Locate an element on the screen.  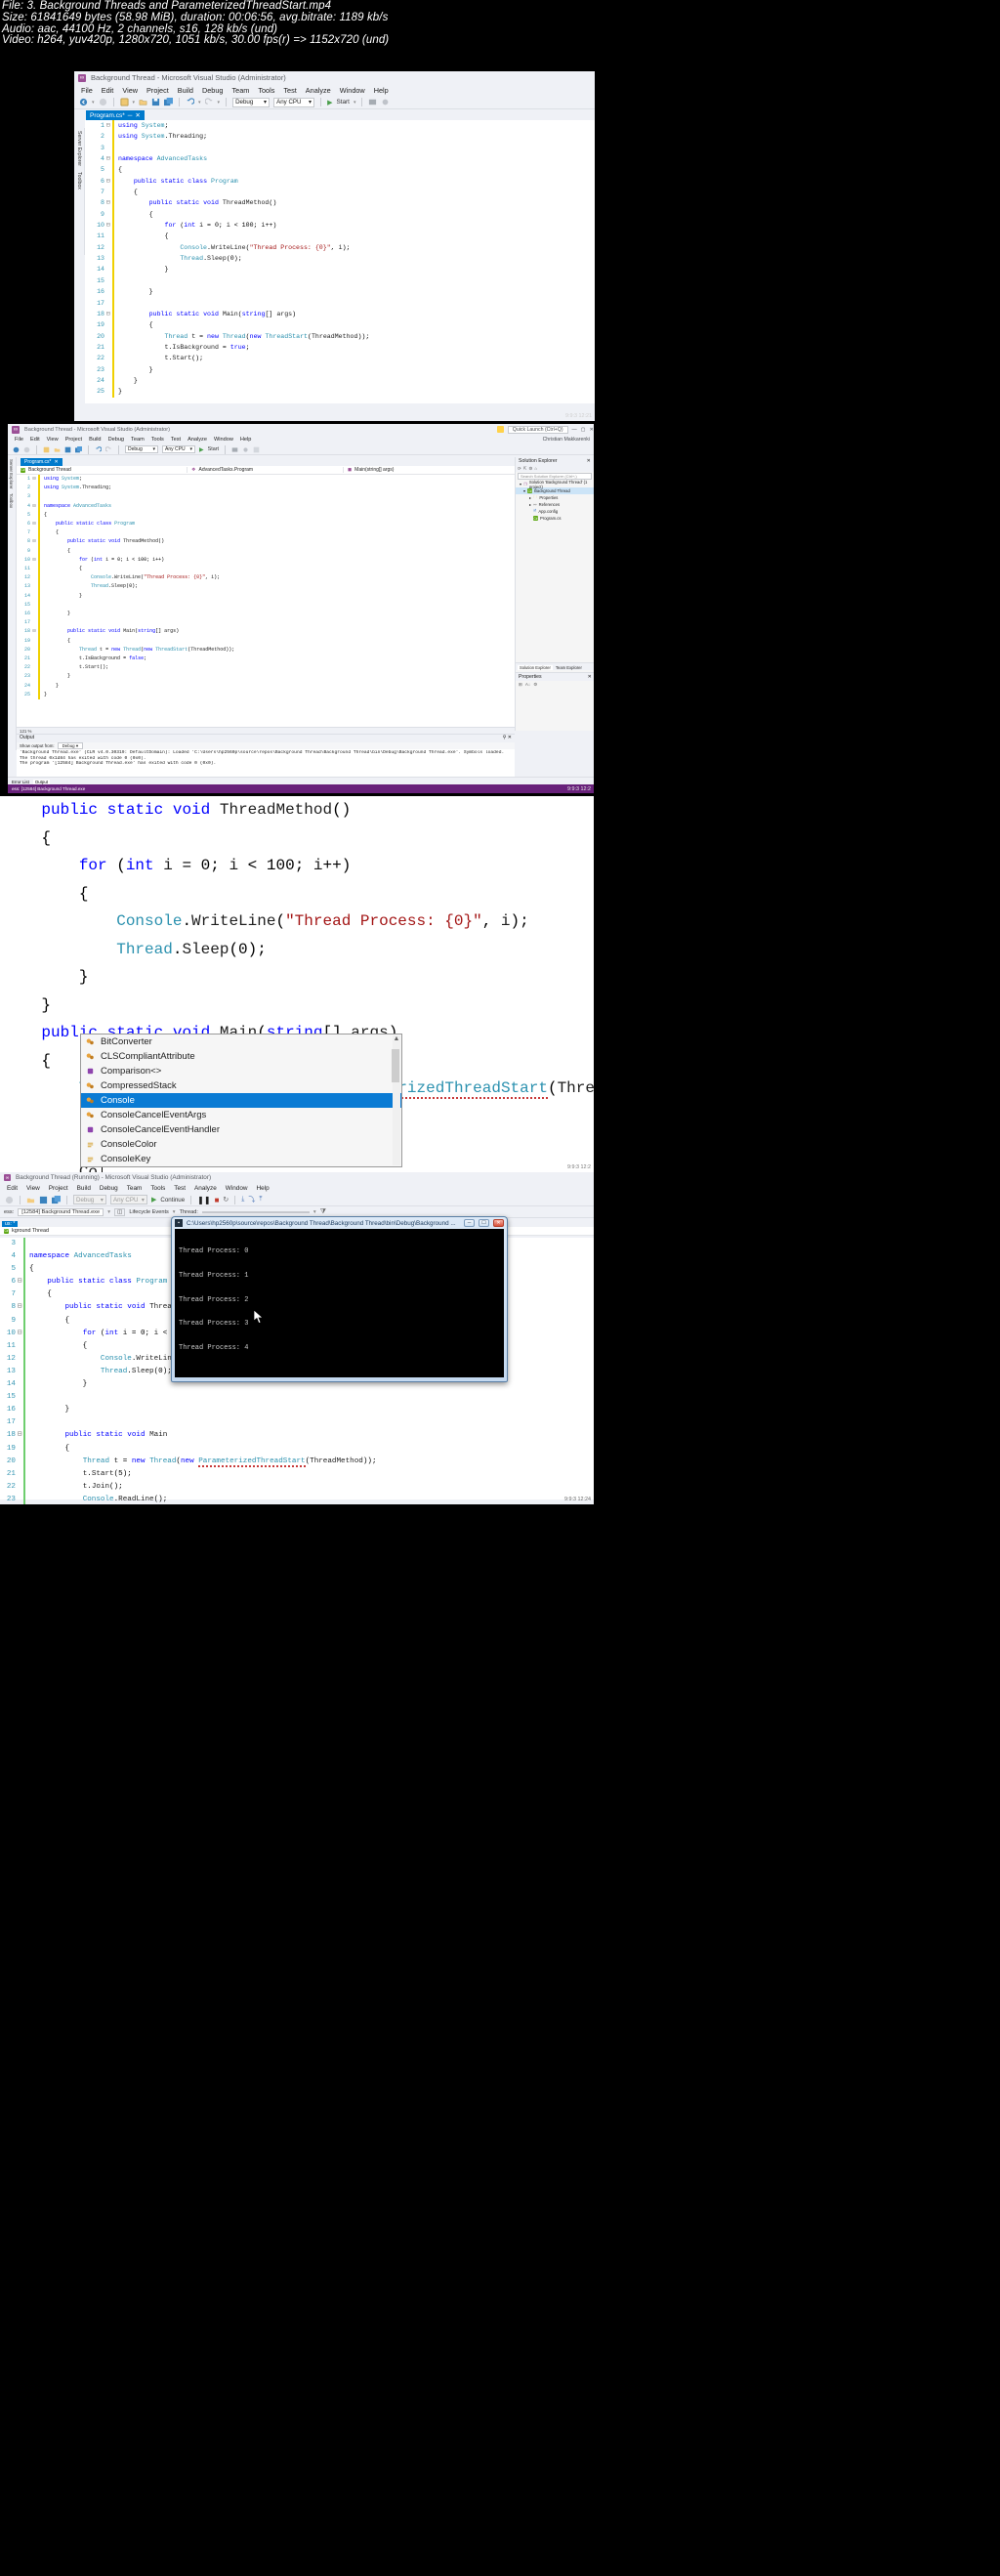
intellisense-scrollbar: ▲ is located at coordinates (396, 1100).